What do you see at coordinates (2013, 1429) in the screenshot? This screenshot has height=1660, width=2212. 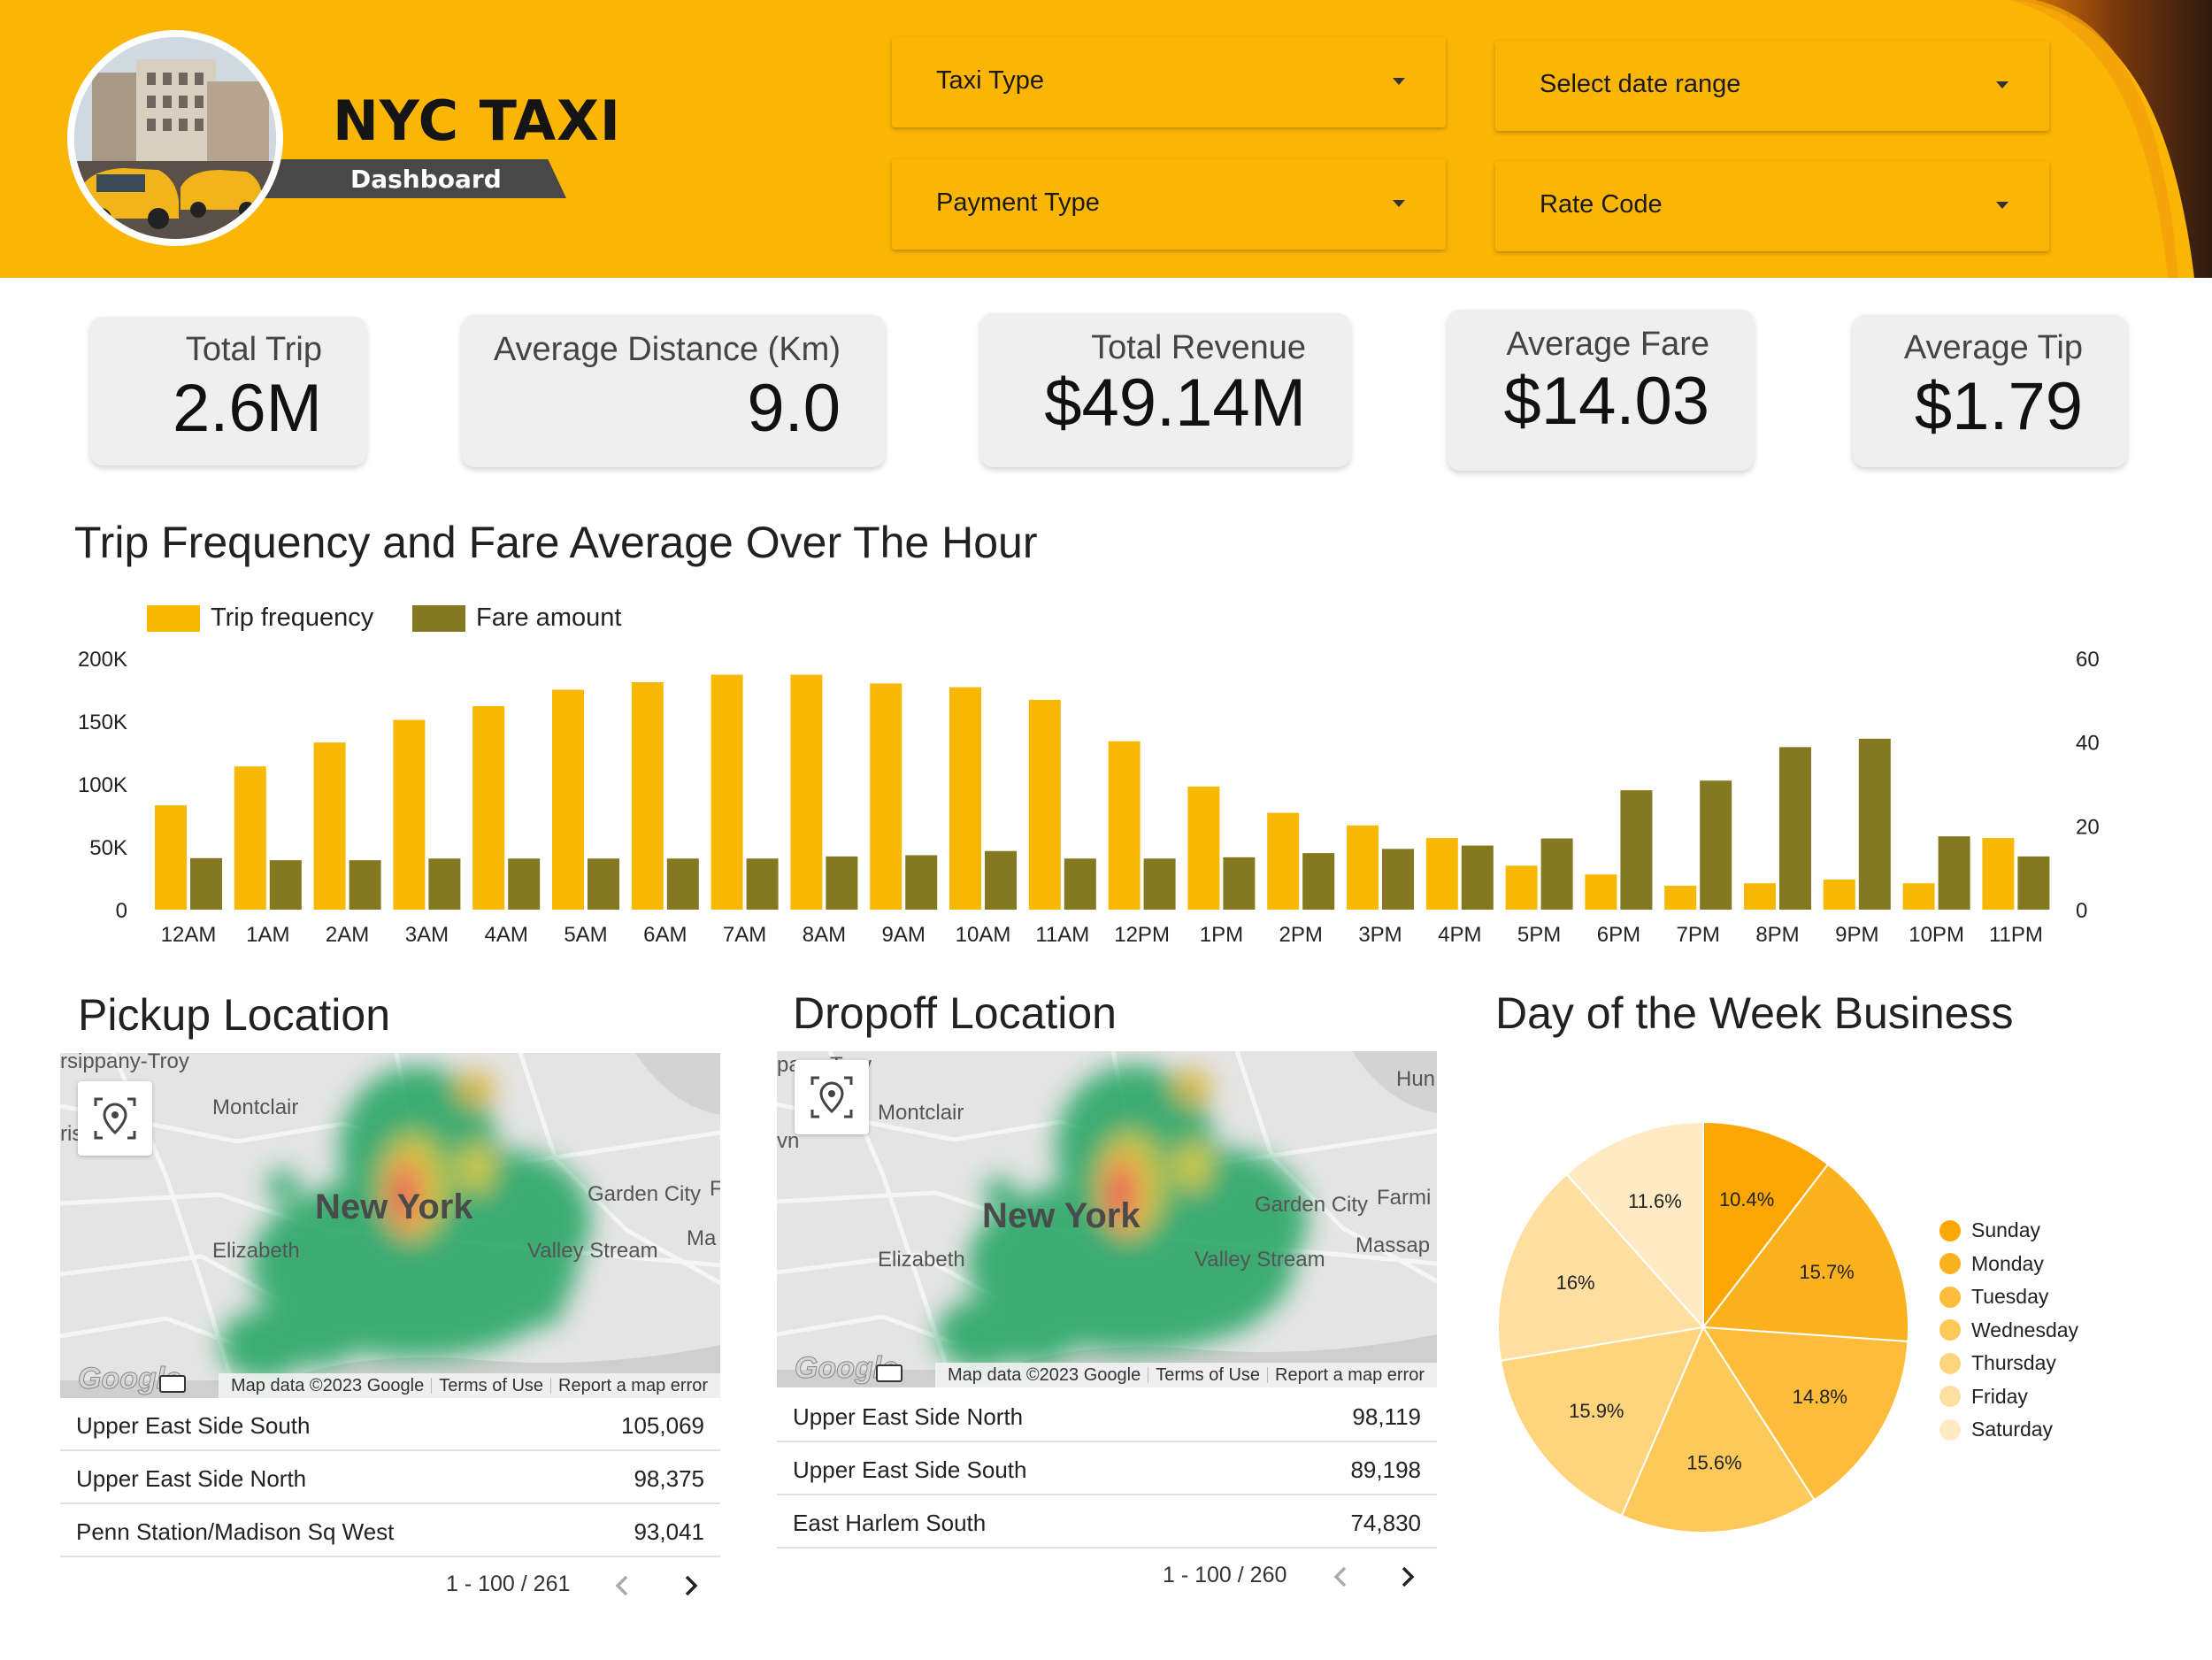 I see `legend-label: Saturday` at bounding box center [2013, 1429].